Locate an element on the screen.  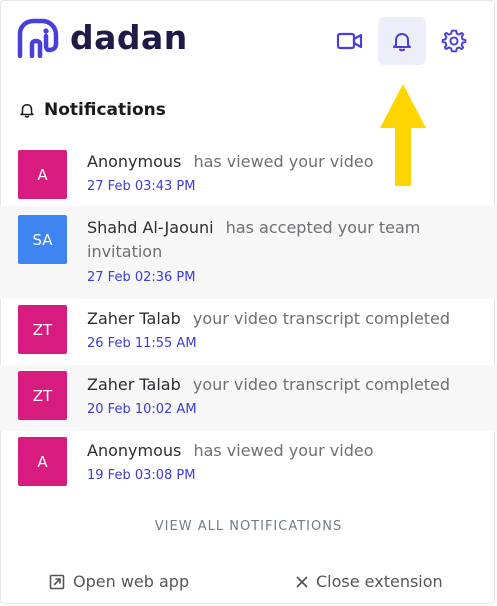
avatar: SA is located at coordinates (42, 239).